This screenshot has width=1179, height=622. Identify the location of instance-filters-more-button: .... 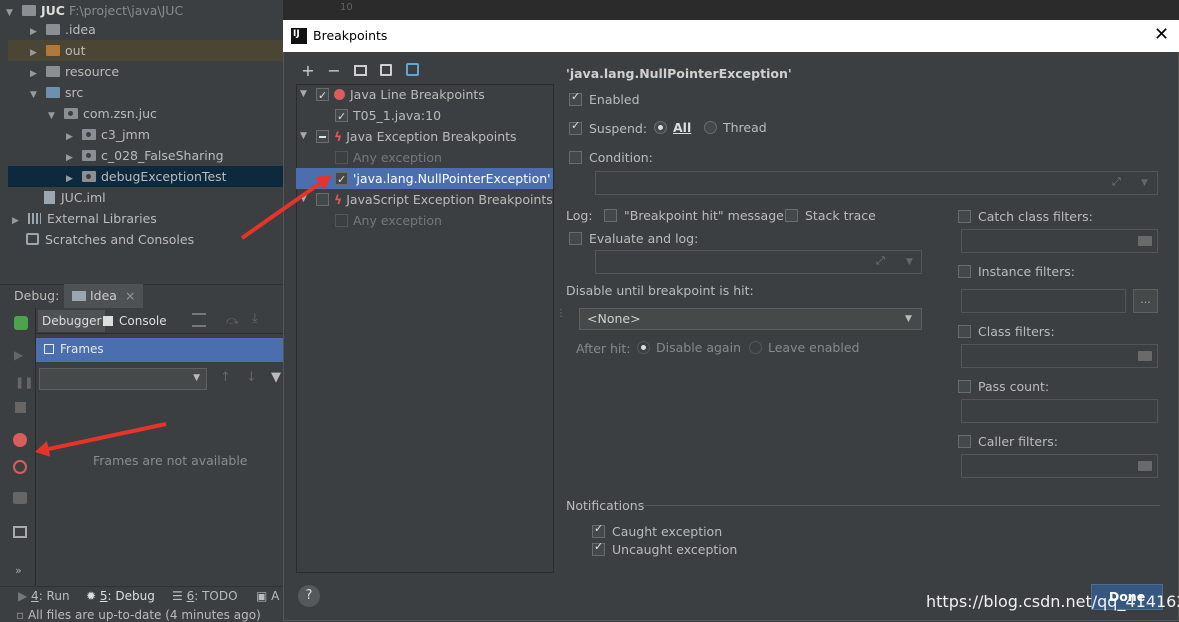
(1145, 301).